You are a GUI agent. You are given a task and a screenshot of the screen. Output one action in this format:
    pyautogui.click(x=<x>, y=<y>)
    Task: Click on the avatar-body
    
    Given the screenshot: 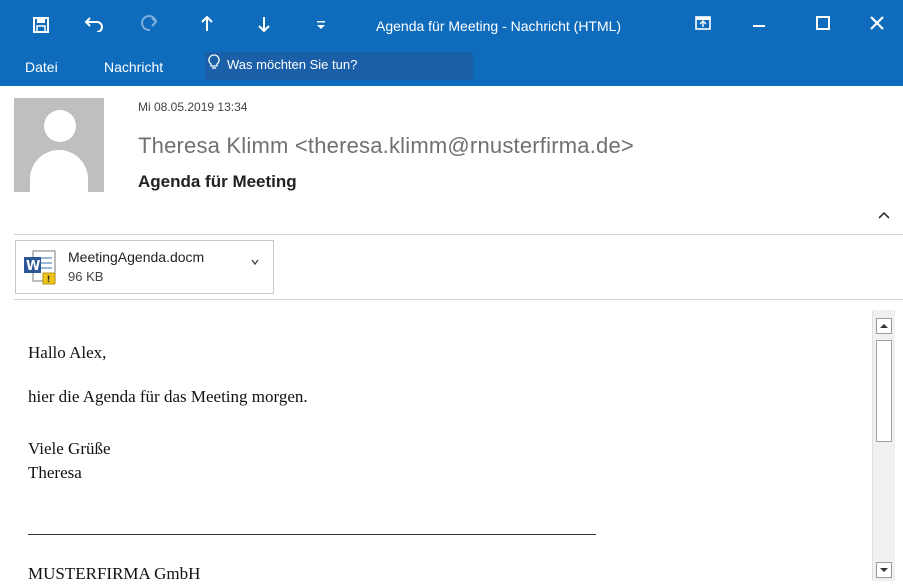 What is the action you would take?
    pyautogui.click(x=59, y=171)
    